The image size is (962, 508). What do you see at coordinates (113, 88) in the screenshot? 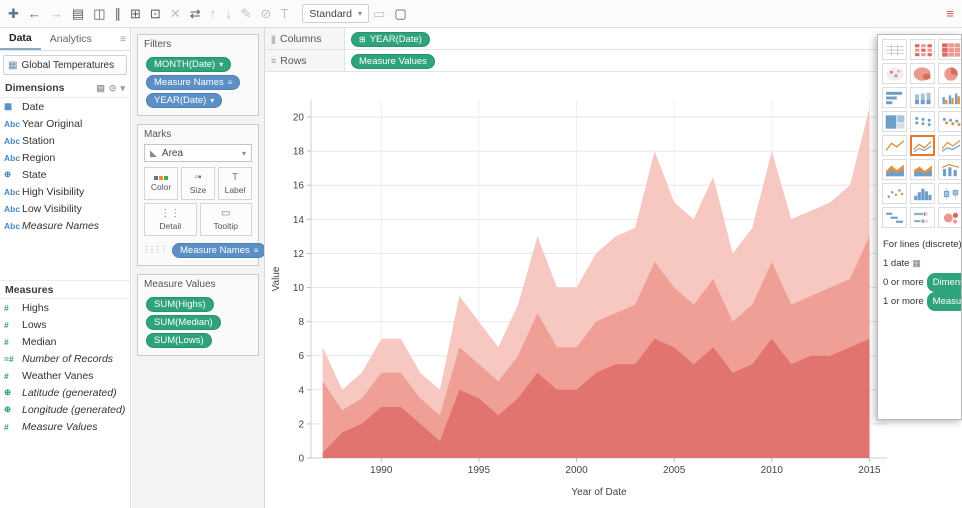
I see `find-field-icon: ⊙` at bounding box center [113, 88].